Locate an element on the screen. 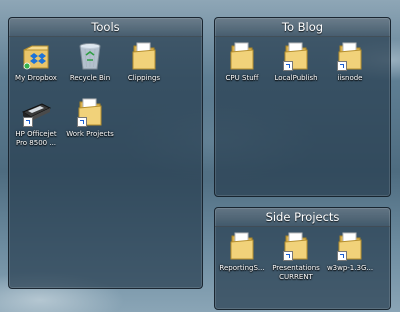 This screenshot has width=400, height=312. desktop-icon-work-projects: Work Projects is located at coordinates (90, 117).